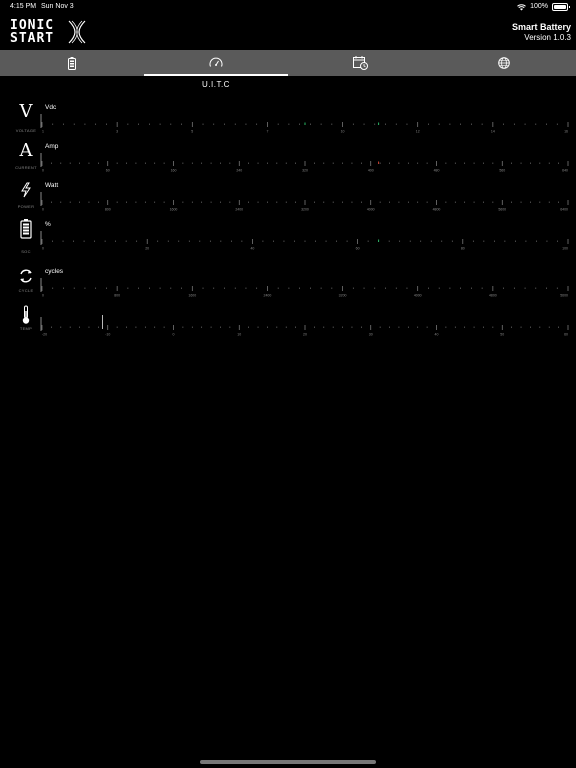 The height and width of the screenshot is (768, 576). What do you see at coordinates (521, 6) in the screenshot?
I see `wifi-icon` at bounding box center [521, 6].